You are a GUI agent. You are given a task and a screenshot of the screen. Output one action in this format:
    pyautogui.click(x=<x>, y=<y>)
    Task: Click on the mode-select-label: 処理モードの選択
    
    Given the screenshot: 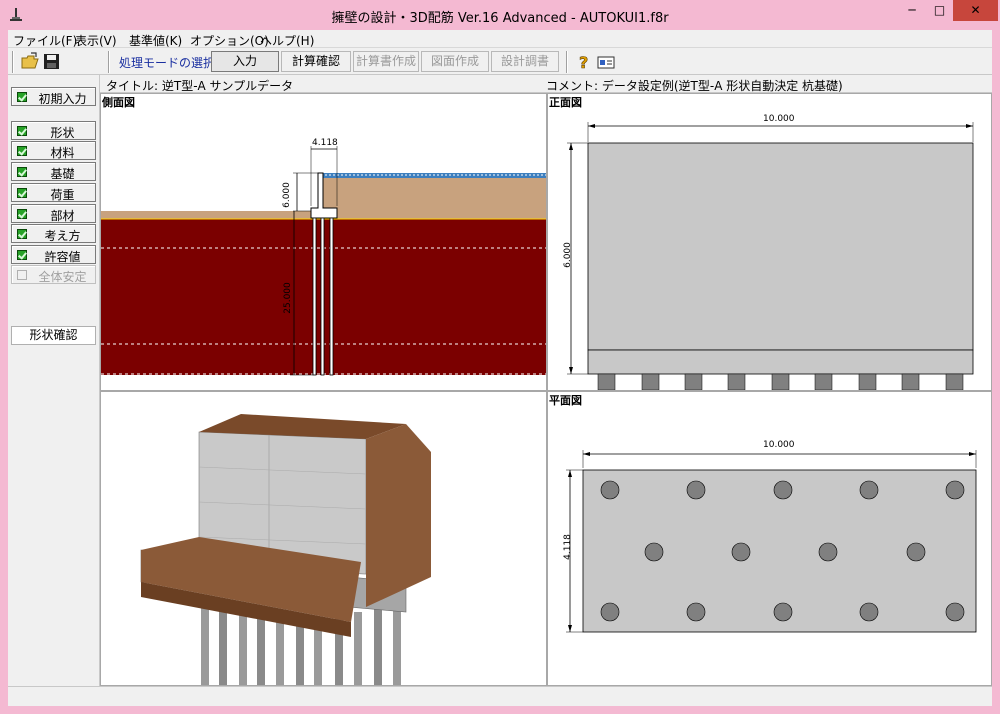 What is the action you would take?
    pyautogui.click(x=167, y=63)
    